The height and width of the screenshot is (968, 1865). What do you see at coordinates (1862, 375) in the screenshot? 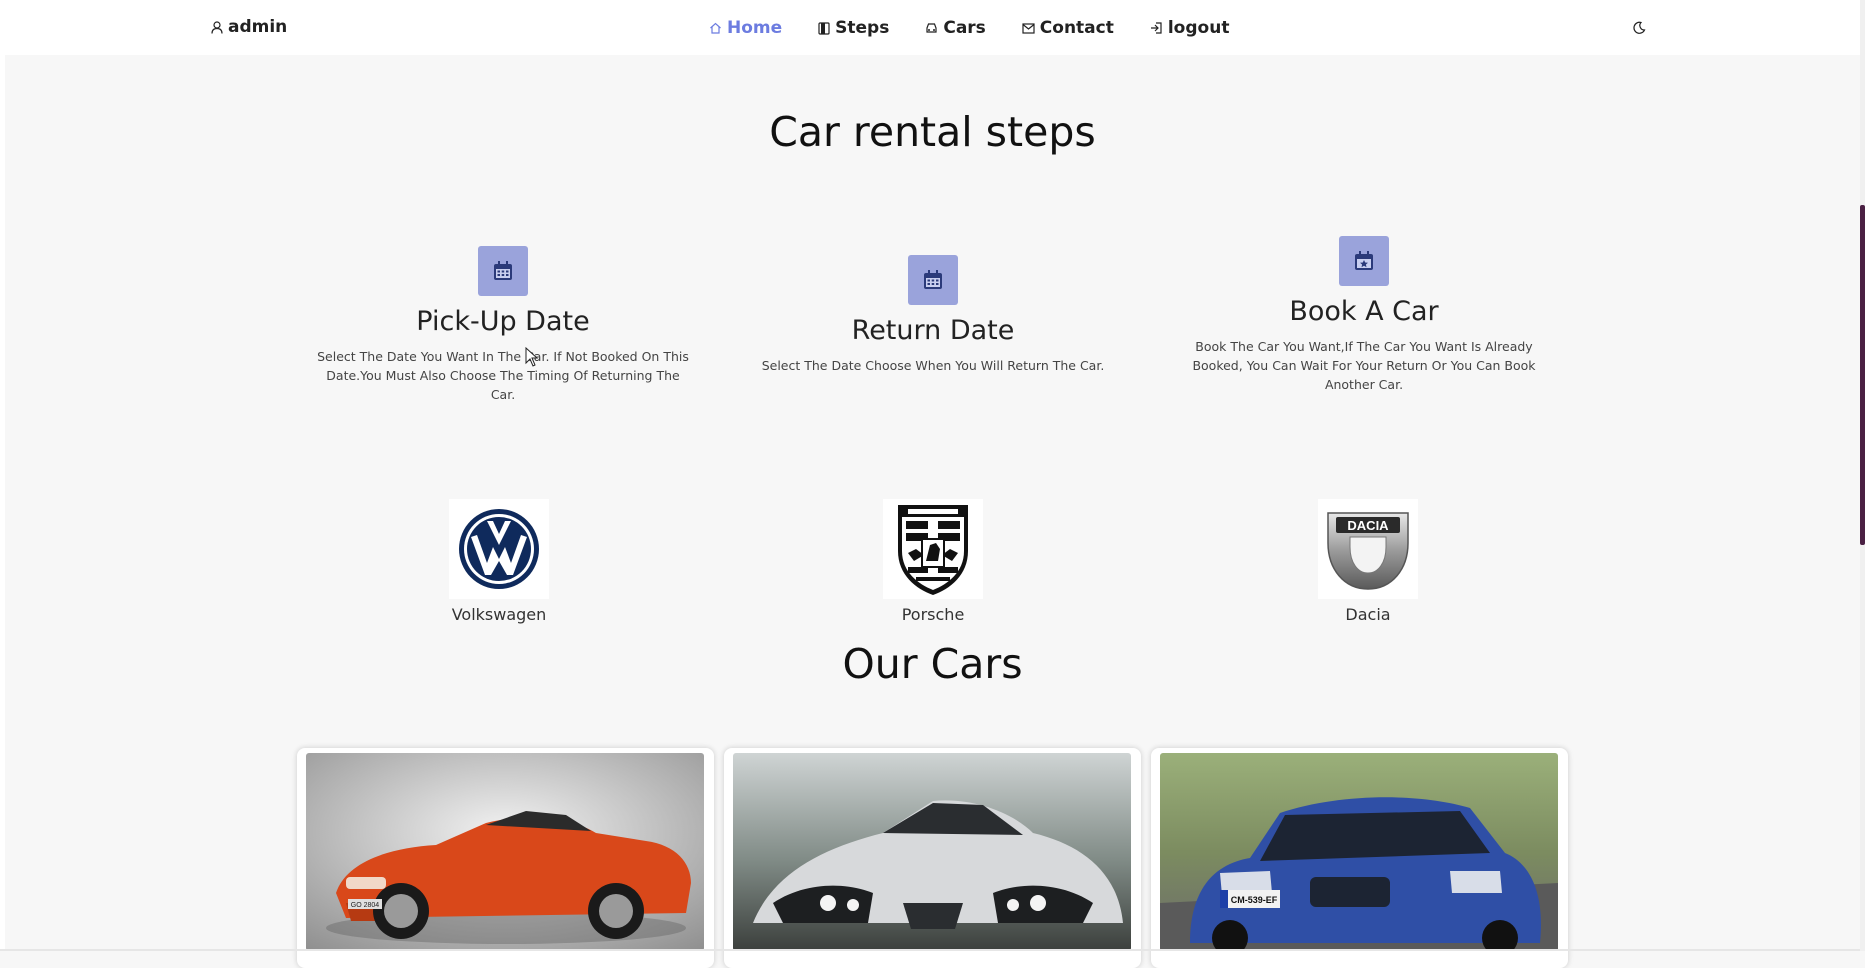
I see `scrollbar-thumb` at bounding box center [1862, 375].